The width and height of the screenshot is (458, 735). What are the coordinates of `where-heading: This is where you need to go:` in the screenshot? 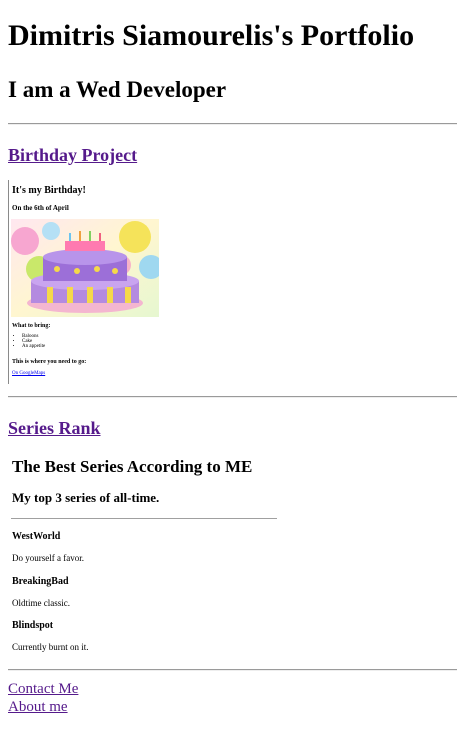 It's located at (49, 362).